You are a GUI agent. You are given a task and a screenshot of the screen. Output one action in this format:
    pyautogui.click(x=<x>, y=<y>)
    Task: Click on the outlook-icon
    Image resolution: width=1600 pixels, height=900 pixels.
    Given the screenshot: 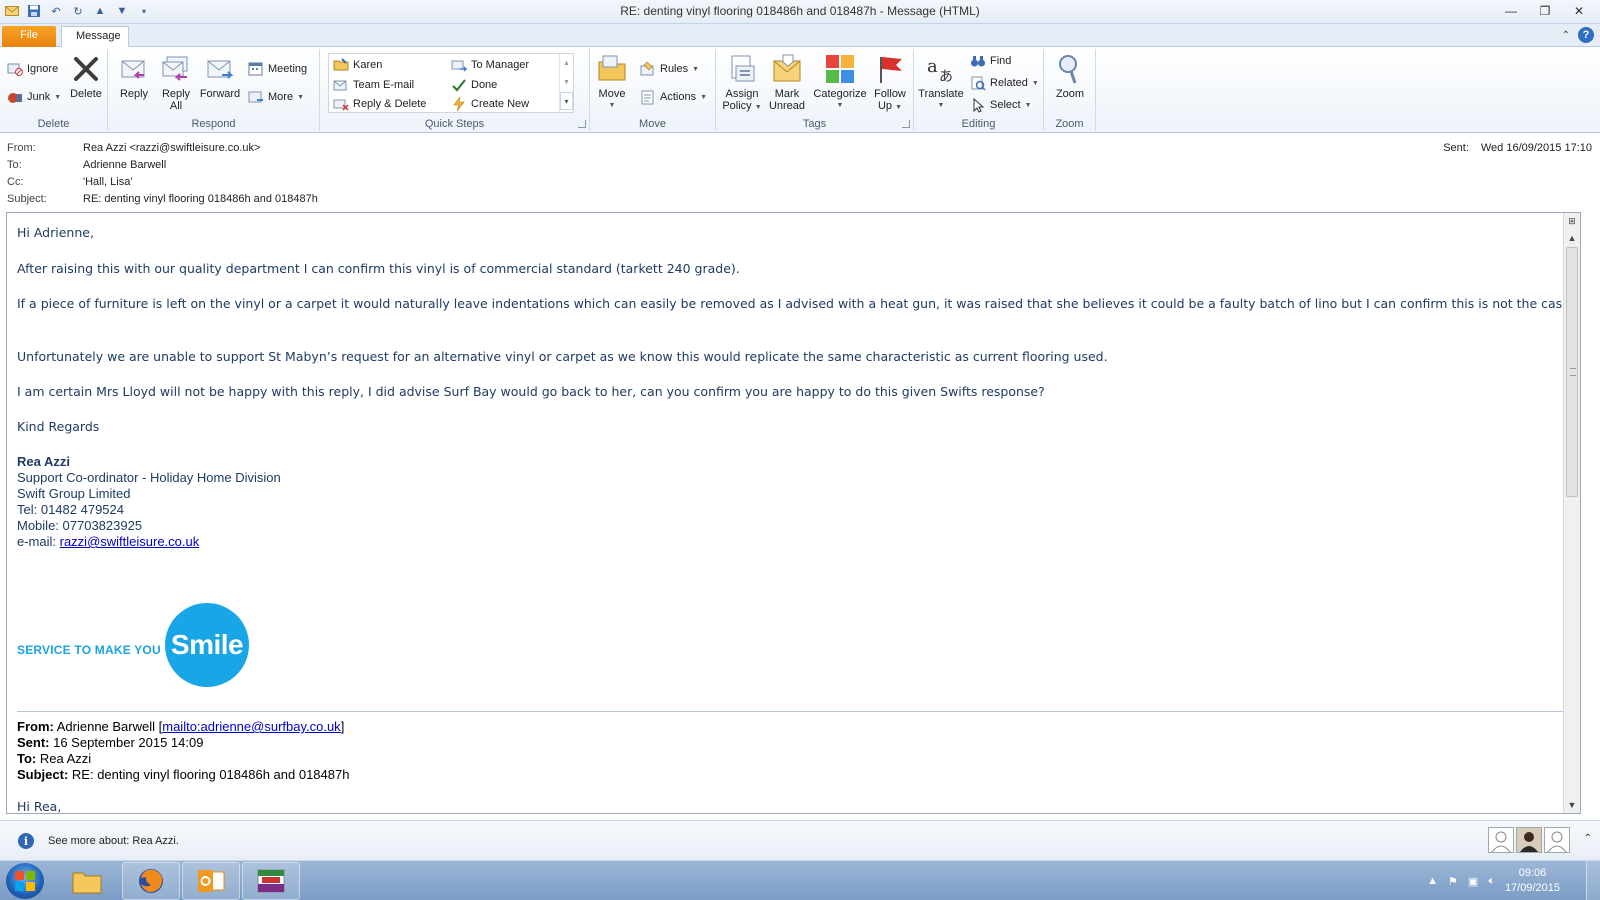 What is the action you would take?
    pyautogui.click(x=211, y=881)
    